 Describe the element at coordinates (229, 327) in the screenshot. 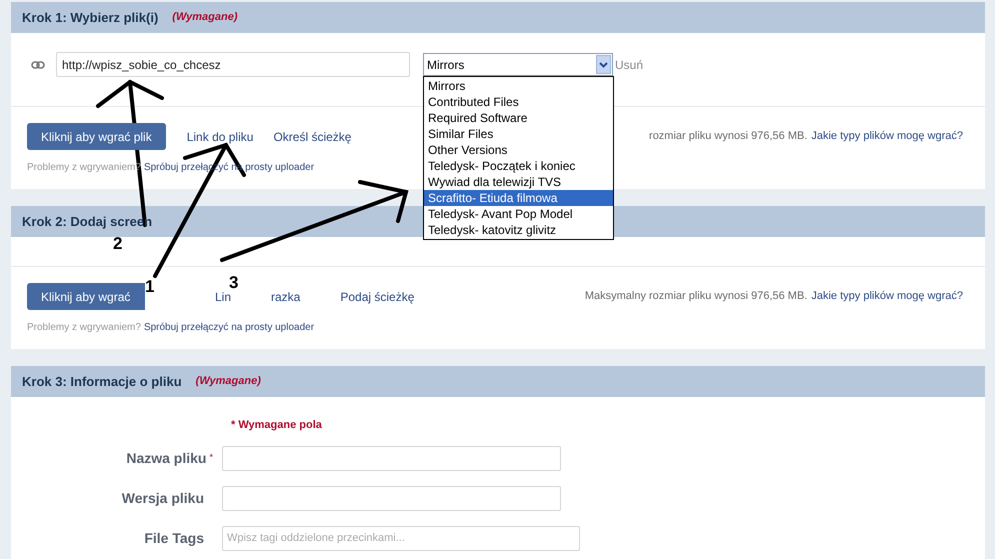

I see `switch-link: Spróbuj przełączyć na prosty uploader` at that location.